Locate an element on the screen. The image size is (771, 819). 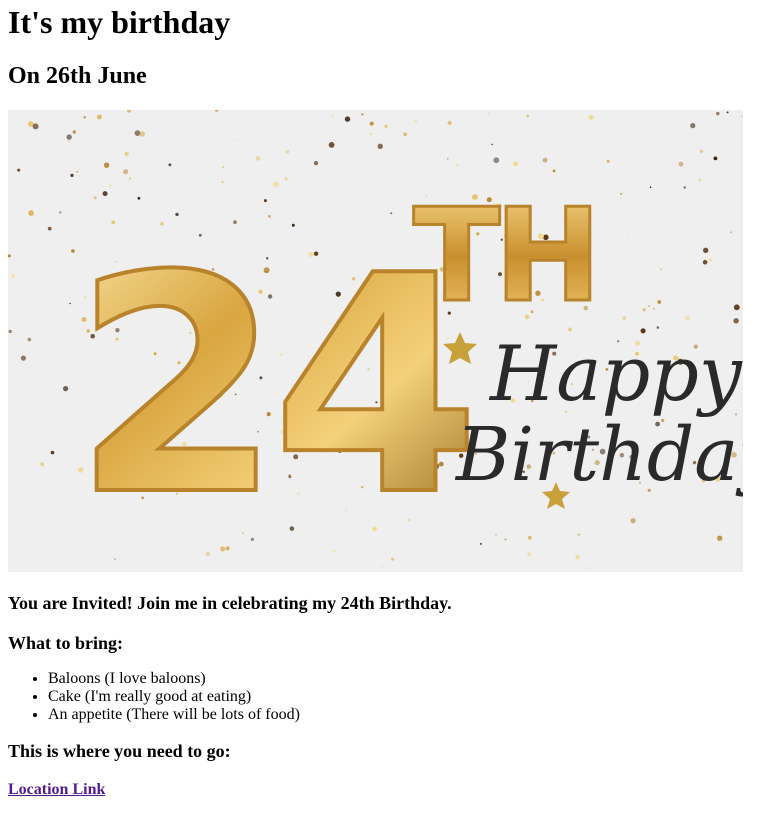
location-link-container: Location Link is located at coordinates (385, 790).